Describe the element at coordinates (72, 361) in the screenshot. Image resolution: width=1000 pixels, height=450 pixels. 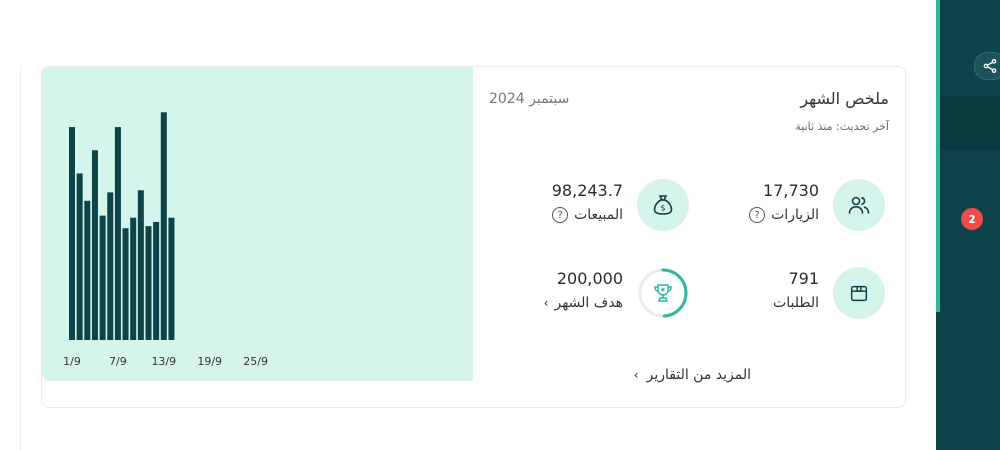
I see `x-tick-label: 1/9` at that location.